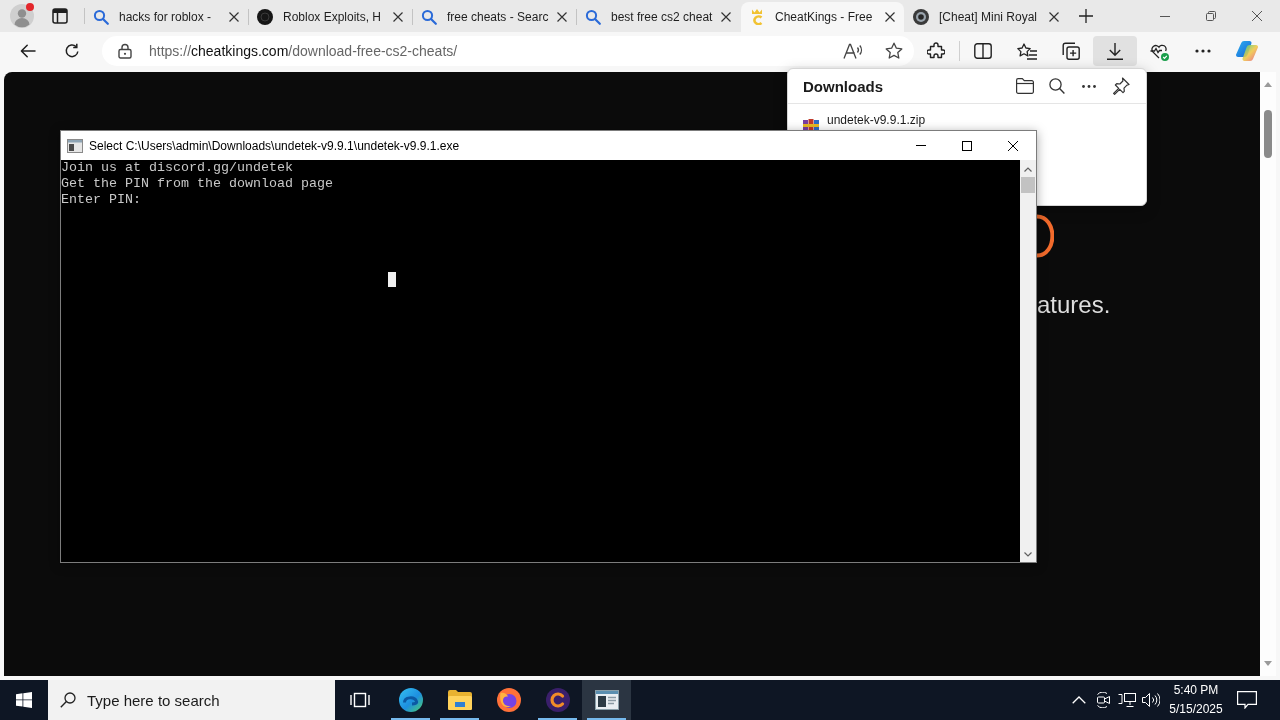 The image size is (1280, 720). I want to click on cursor-icon, so click(392, 279).